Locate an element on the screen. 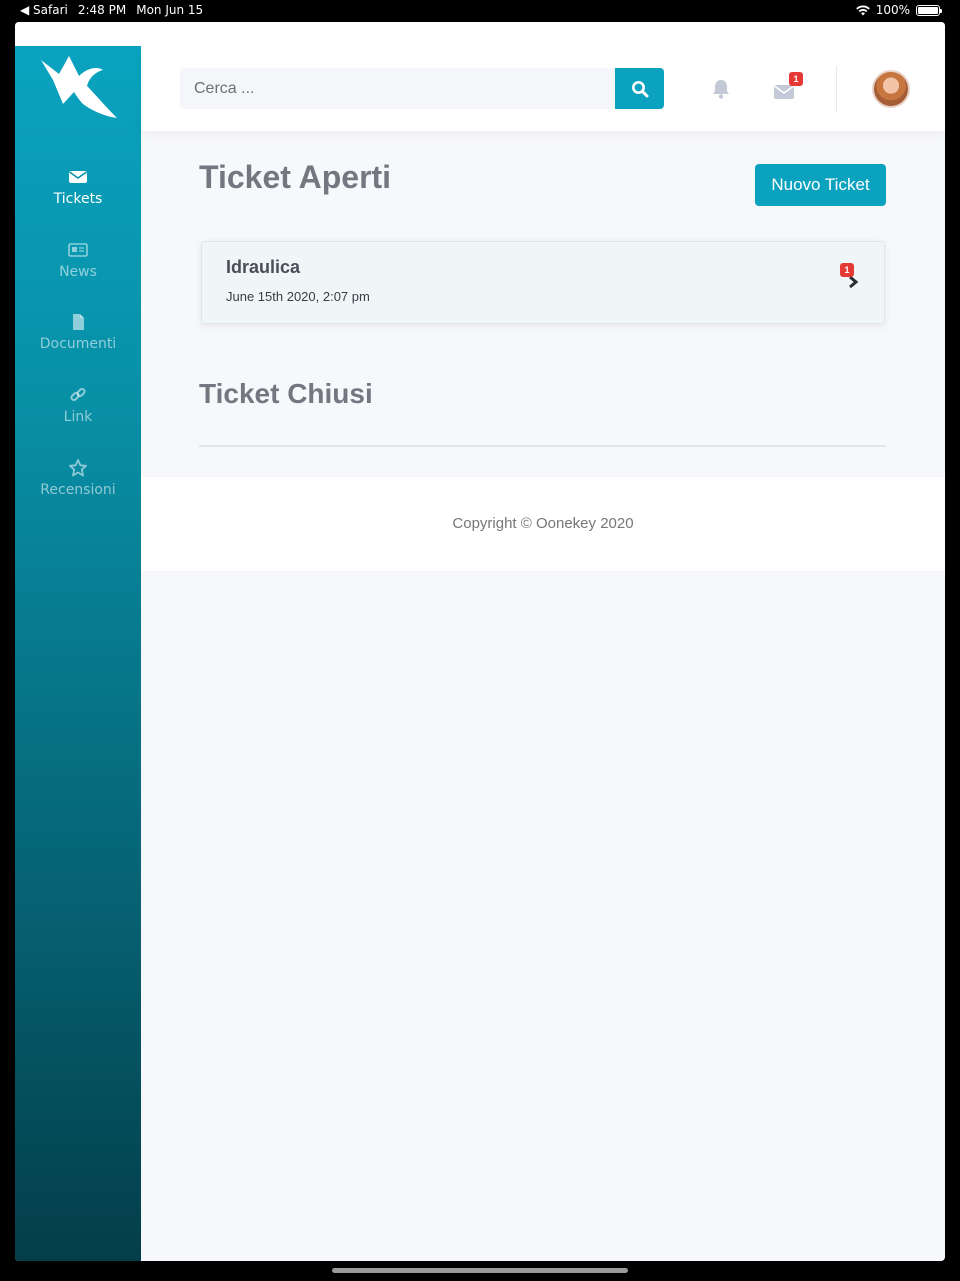 Image resolution: width=960 pixels, height=1281 pixels. bell-icon is located at coordinates (721, 89).